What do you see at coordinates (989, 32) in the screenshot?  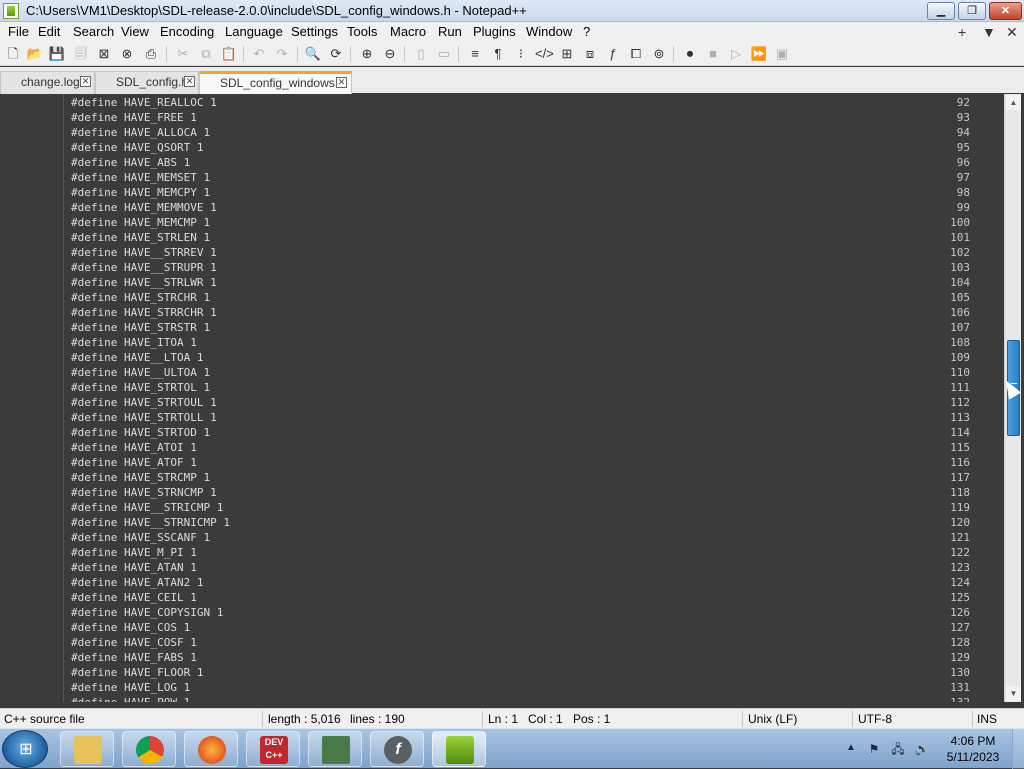 I see `tab-list-dropdown-icon: ▼` at bounding box center [989, 32].